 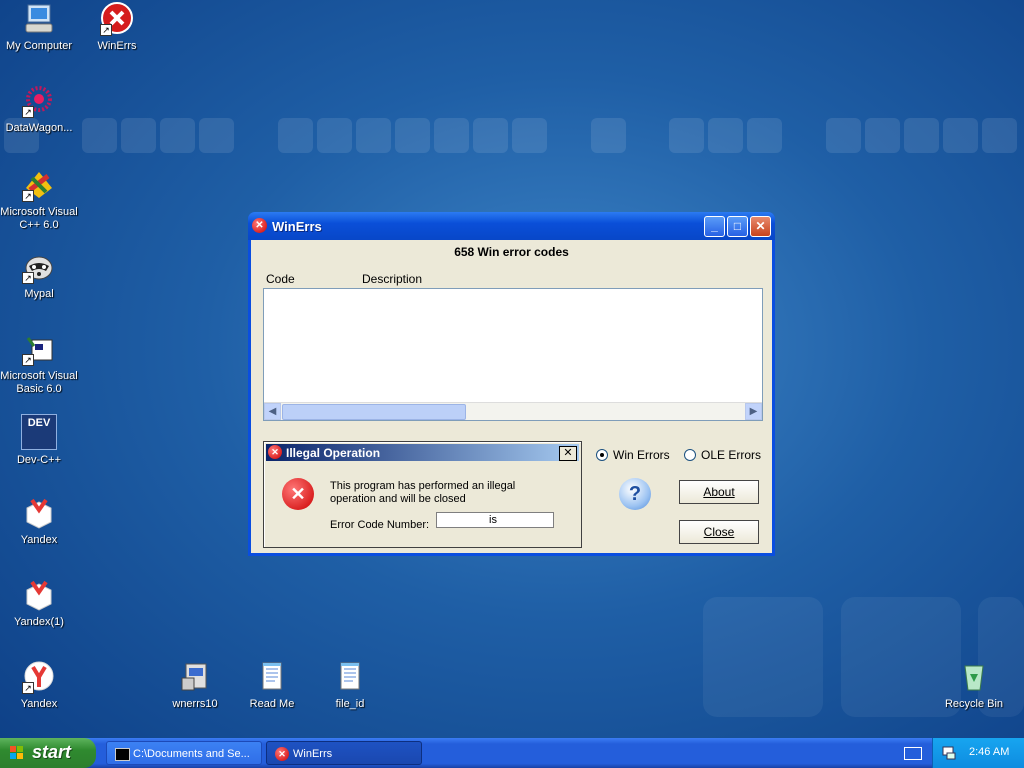 I want to click on desktop-icon-label: Microsoft Visual C++ 6.0, so click(x=39, y=218).